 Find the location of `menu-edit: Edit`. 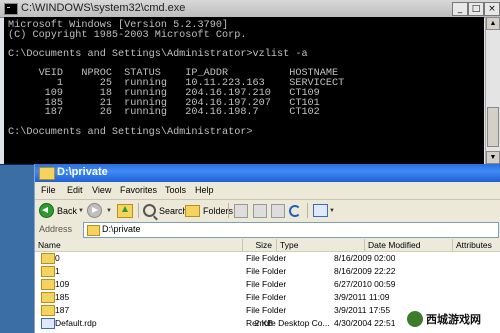

menu-edit: Edit is located at coordinates (75, 190).